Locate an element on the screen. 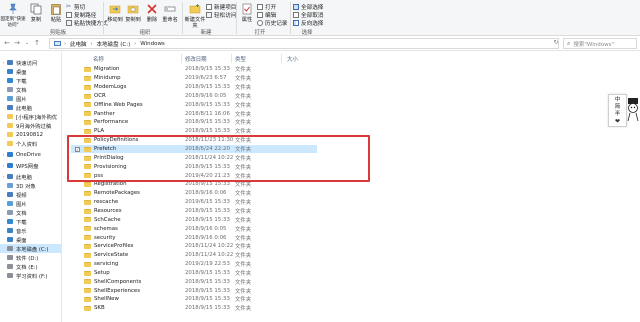 The image size is (640, 322). nav-item: 此电脑 is located at coordinates (30, 107).